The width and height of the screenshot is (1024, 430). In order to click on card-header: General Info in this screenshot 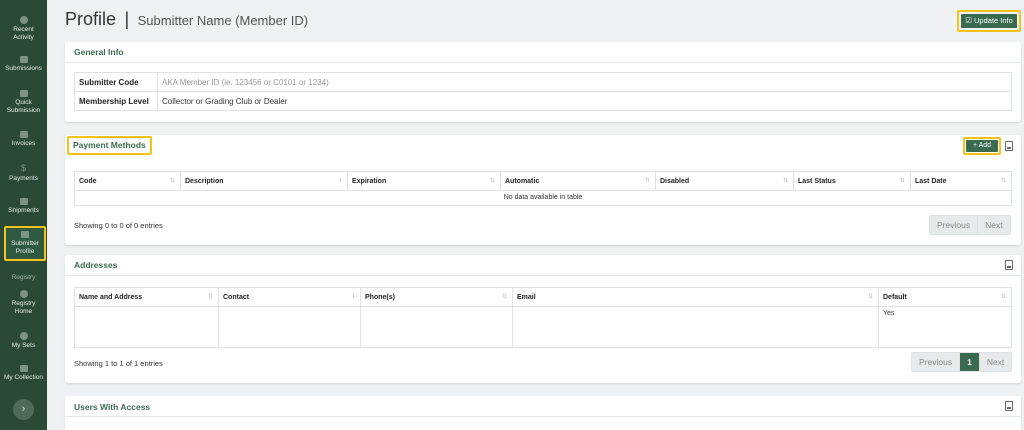, I will do `click(543, 52)`.